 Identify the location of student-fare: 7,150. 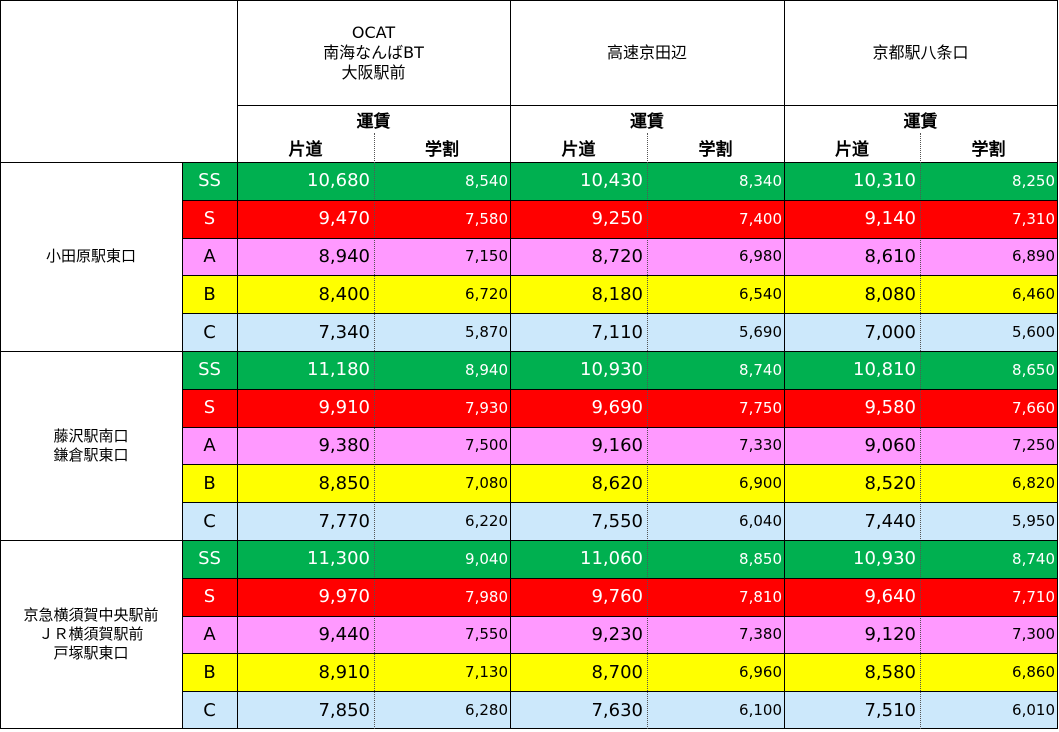
(486, 256).